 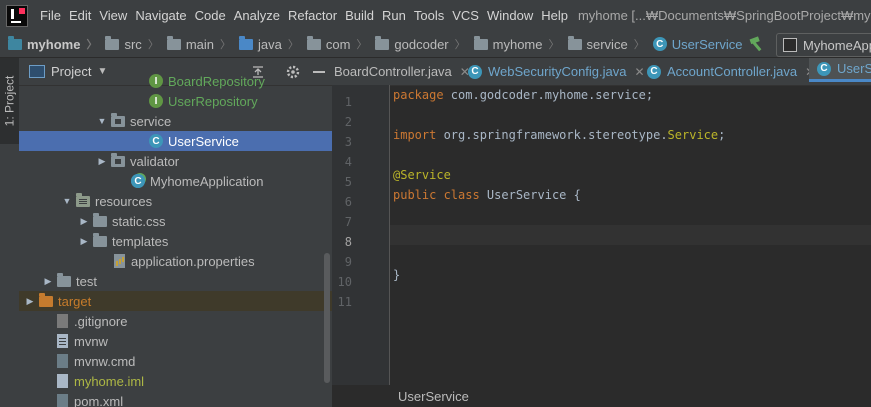 What do you see at coordinates (156, 81) in the screenshot?
I see `interface-icon: I` at bounding box center [156, 81].